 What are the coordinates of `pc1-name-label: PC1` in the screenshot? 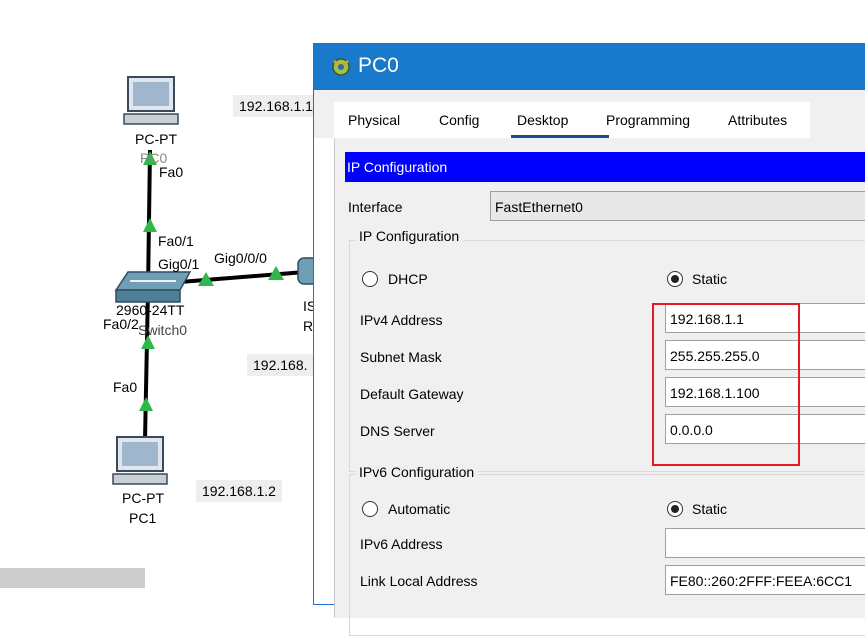 It's located at (143, 518).